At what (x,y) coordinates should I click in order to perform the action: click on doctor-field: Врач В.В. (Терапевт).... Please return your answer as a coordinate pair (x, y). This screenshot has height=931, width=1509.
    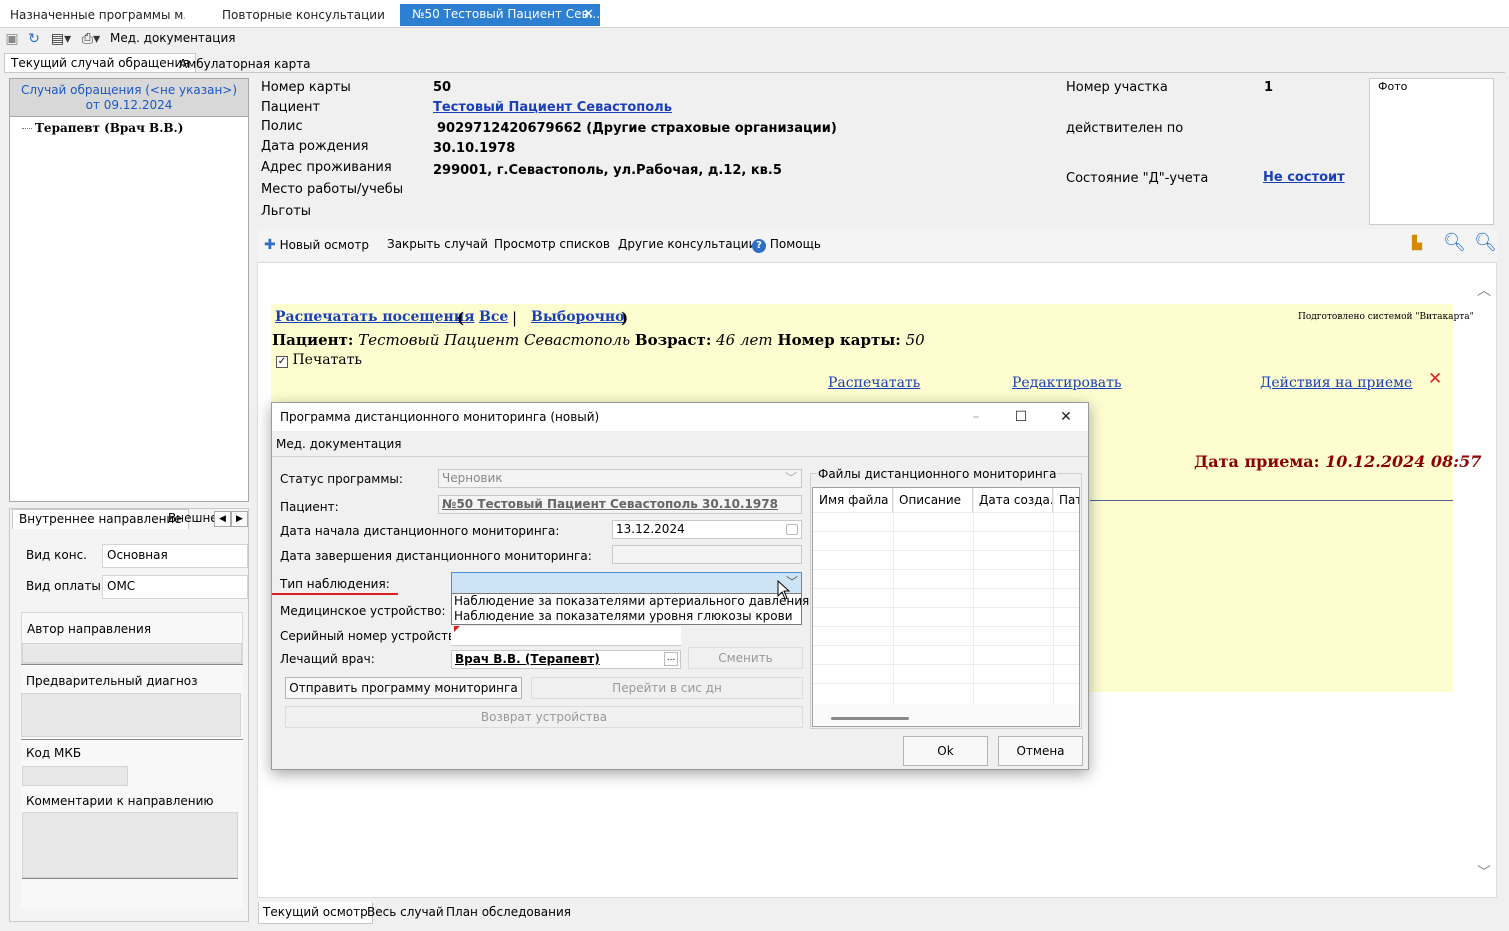
    Looking at the image, I should click on (566, 659).